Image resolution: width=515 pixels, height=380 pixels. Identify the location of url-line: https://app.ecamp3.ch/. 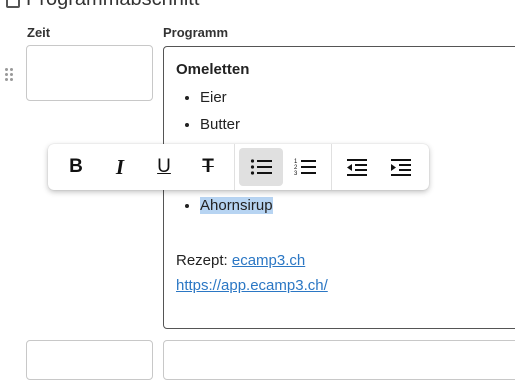
(343, 285).